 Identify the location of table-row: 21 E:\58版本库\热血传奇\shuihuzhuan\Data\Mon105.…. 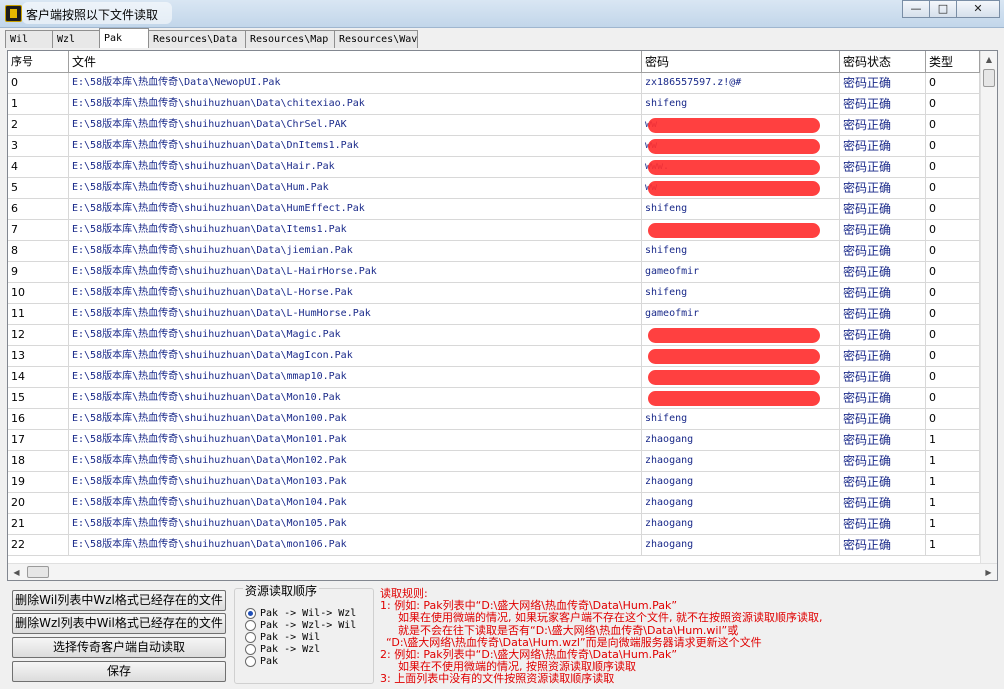
(494, 524).